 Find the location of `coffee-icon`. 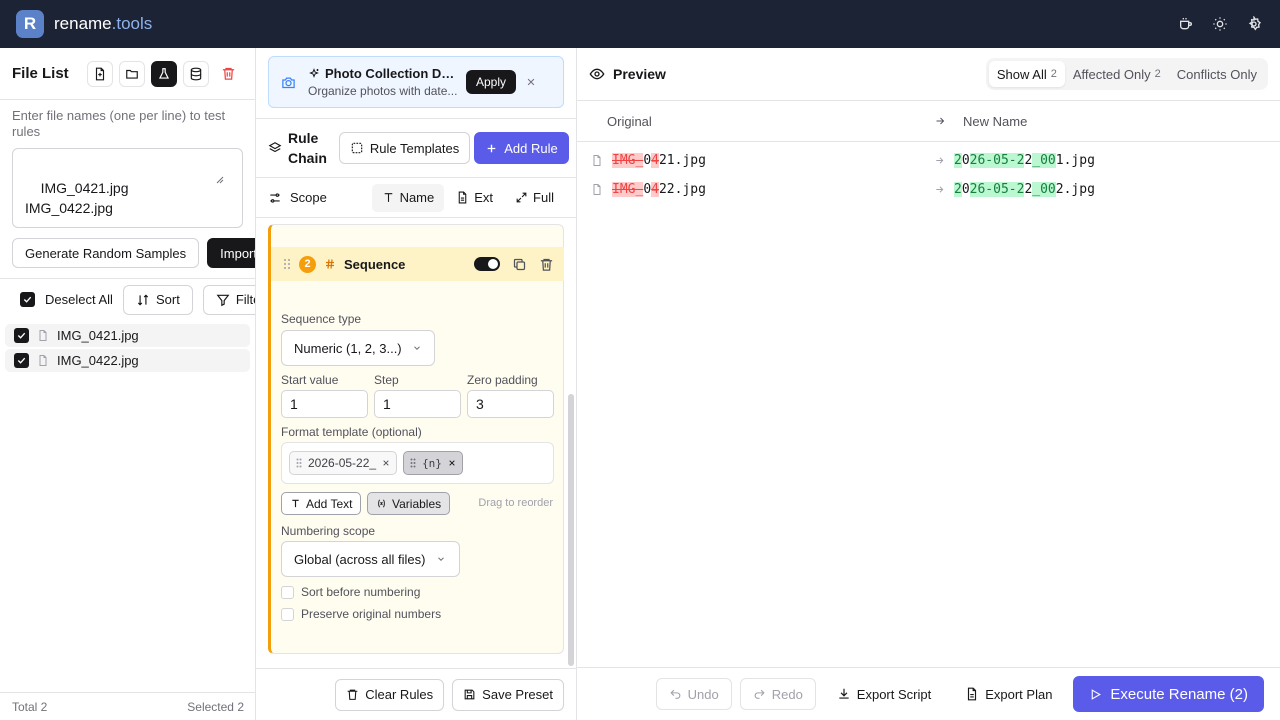

coffee-icon is located at coordinates (1186, 24).